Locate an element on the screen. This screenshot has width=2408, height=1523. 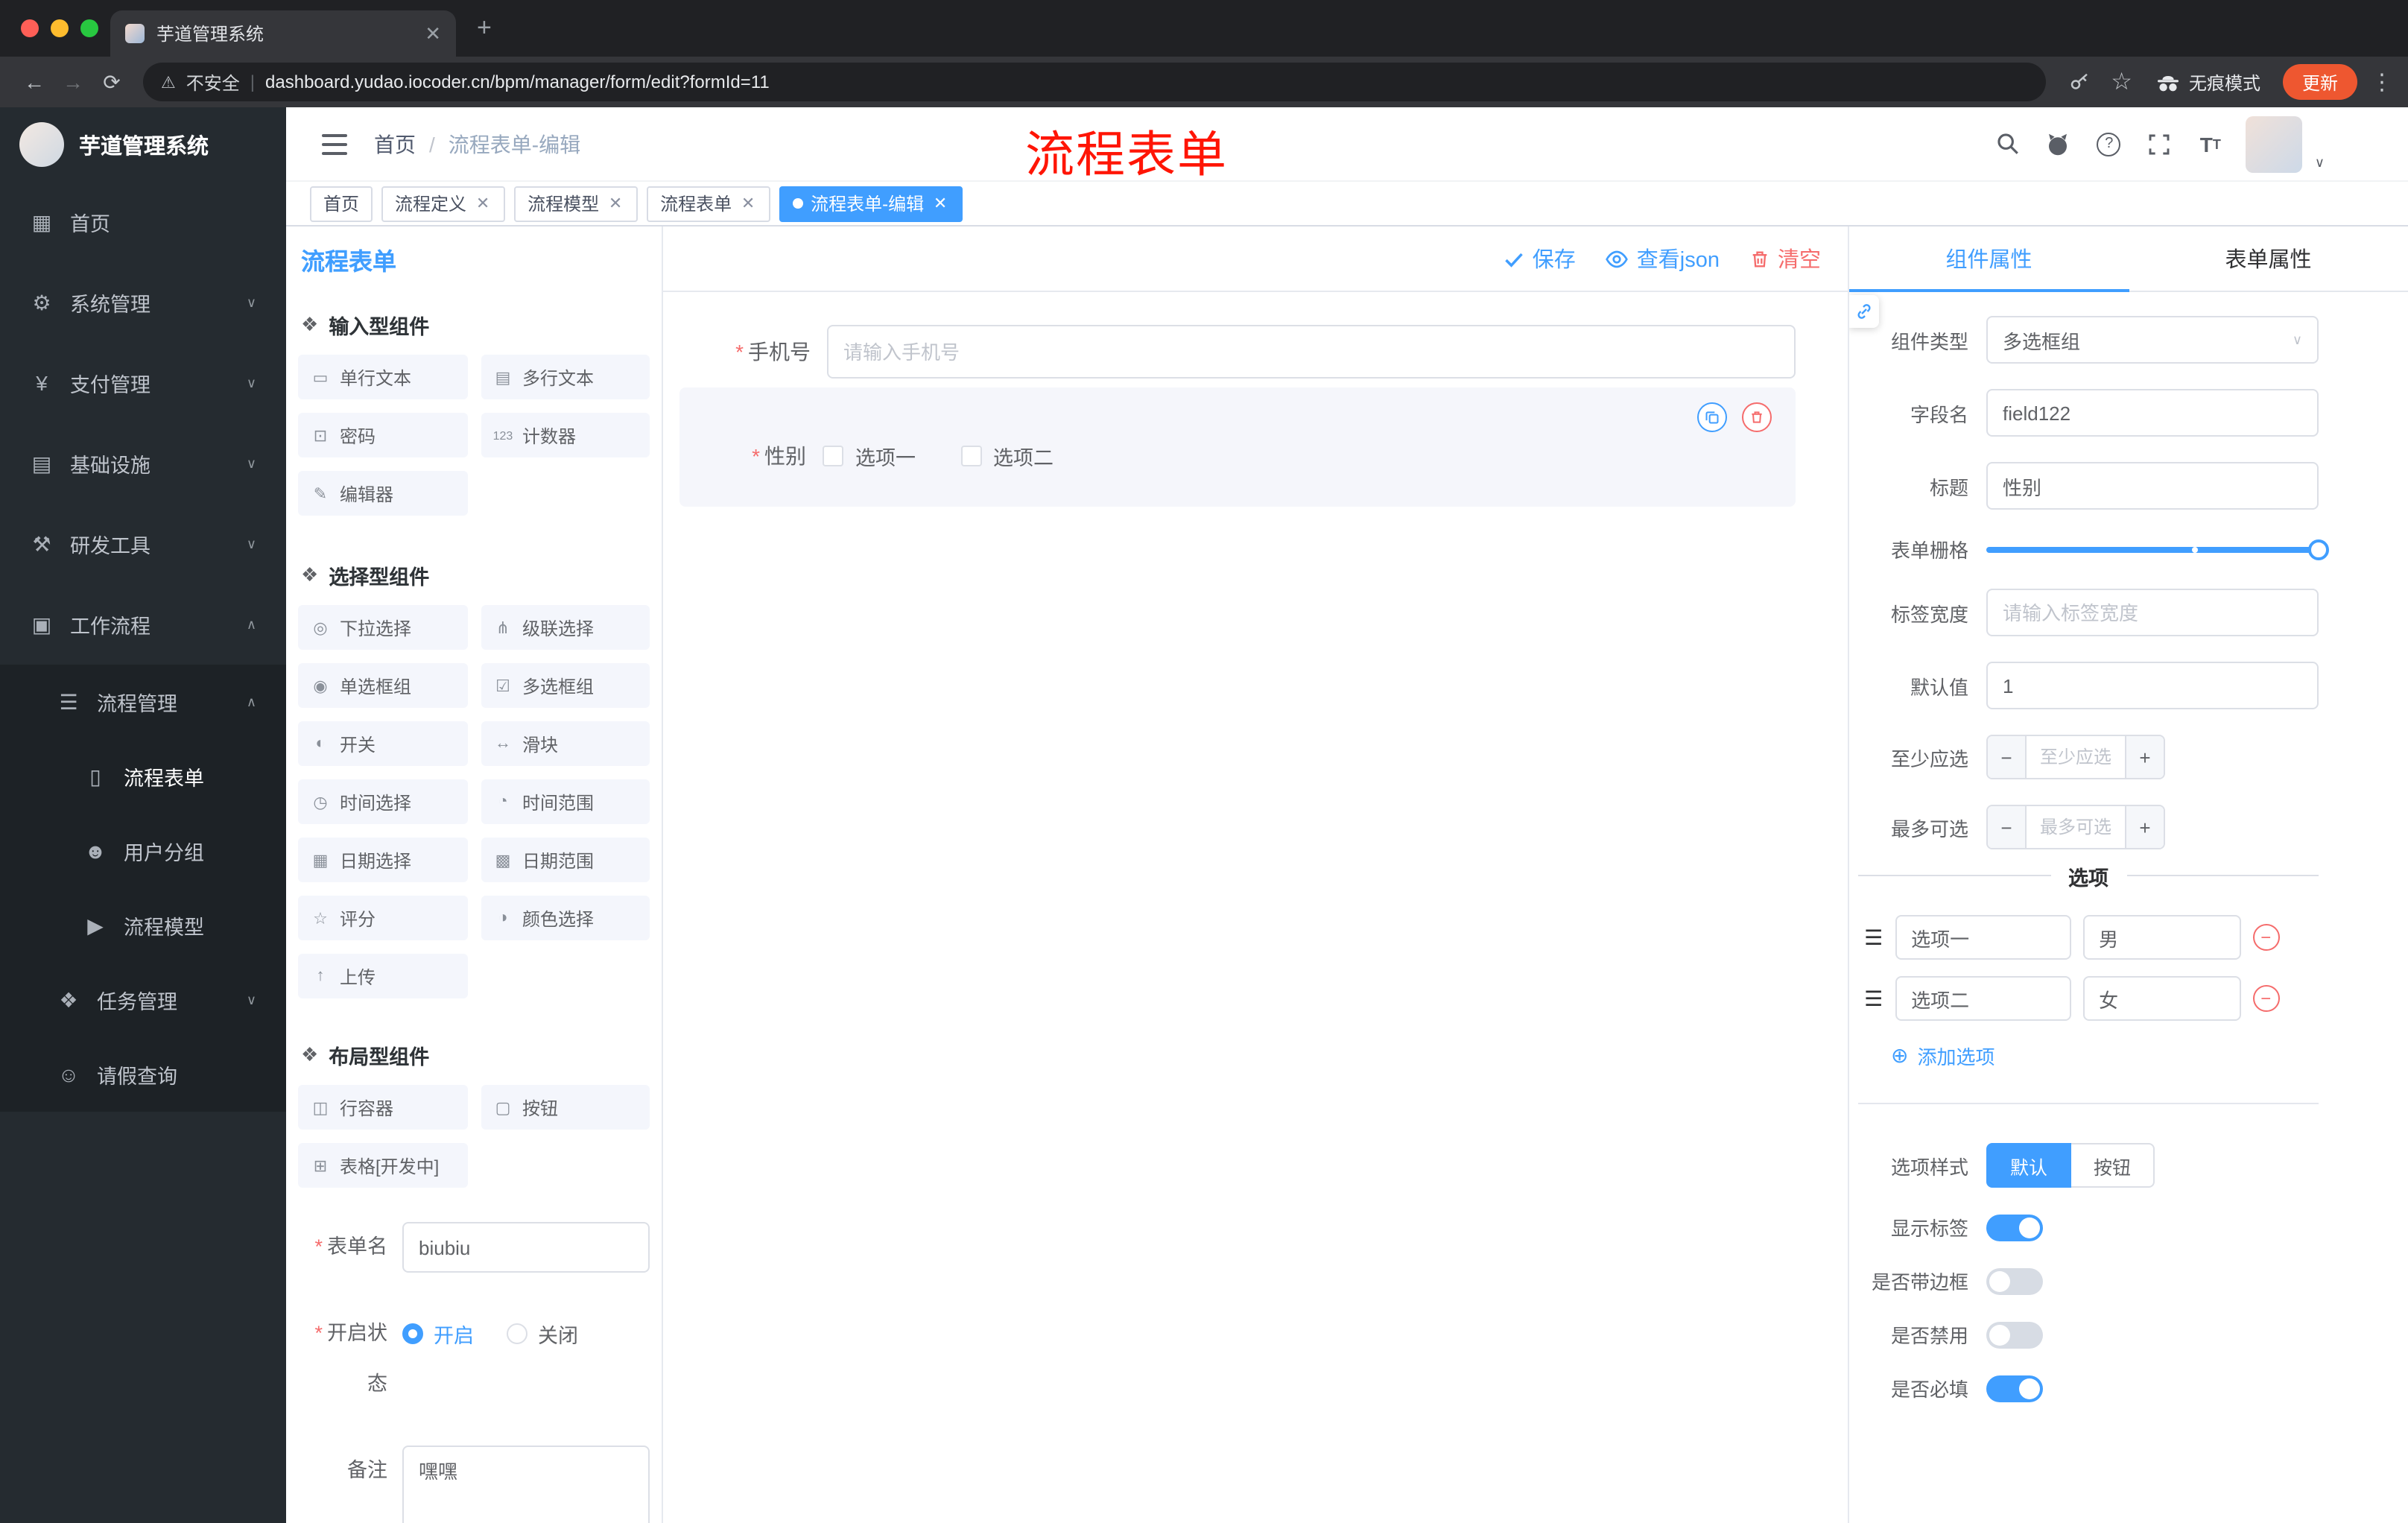
palette-item-switch: ◐ 开关 is located at coordinates (382, 744).